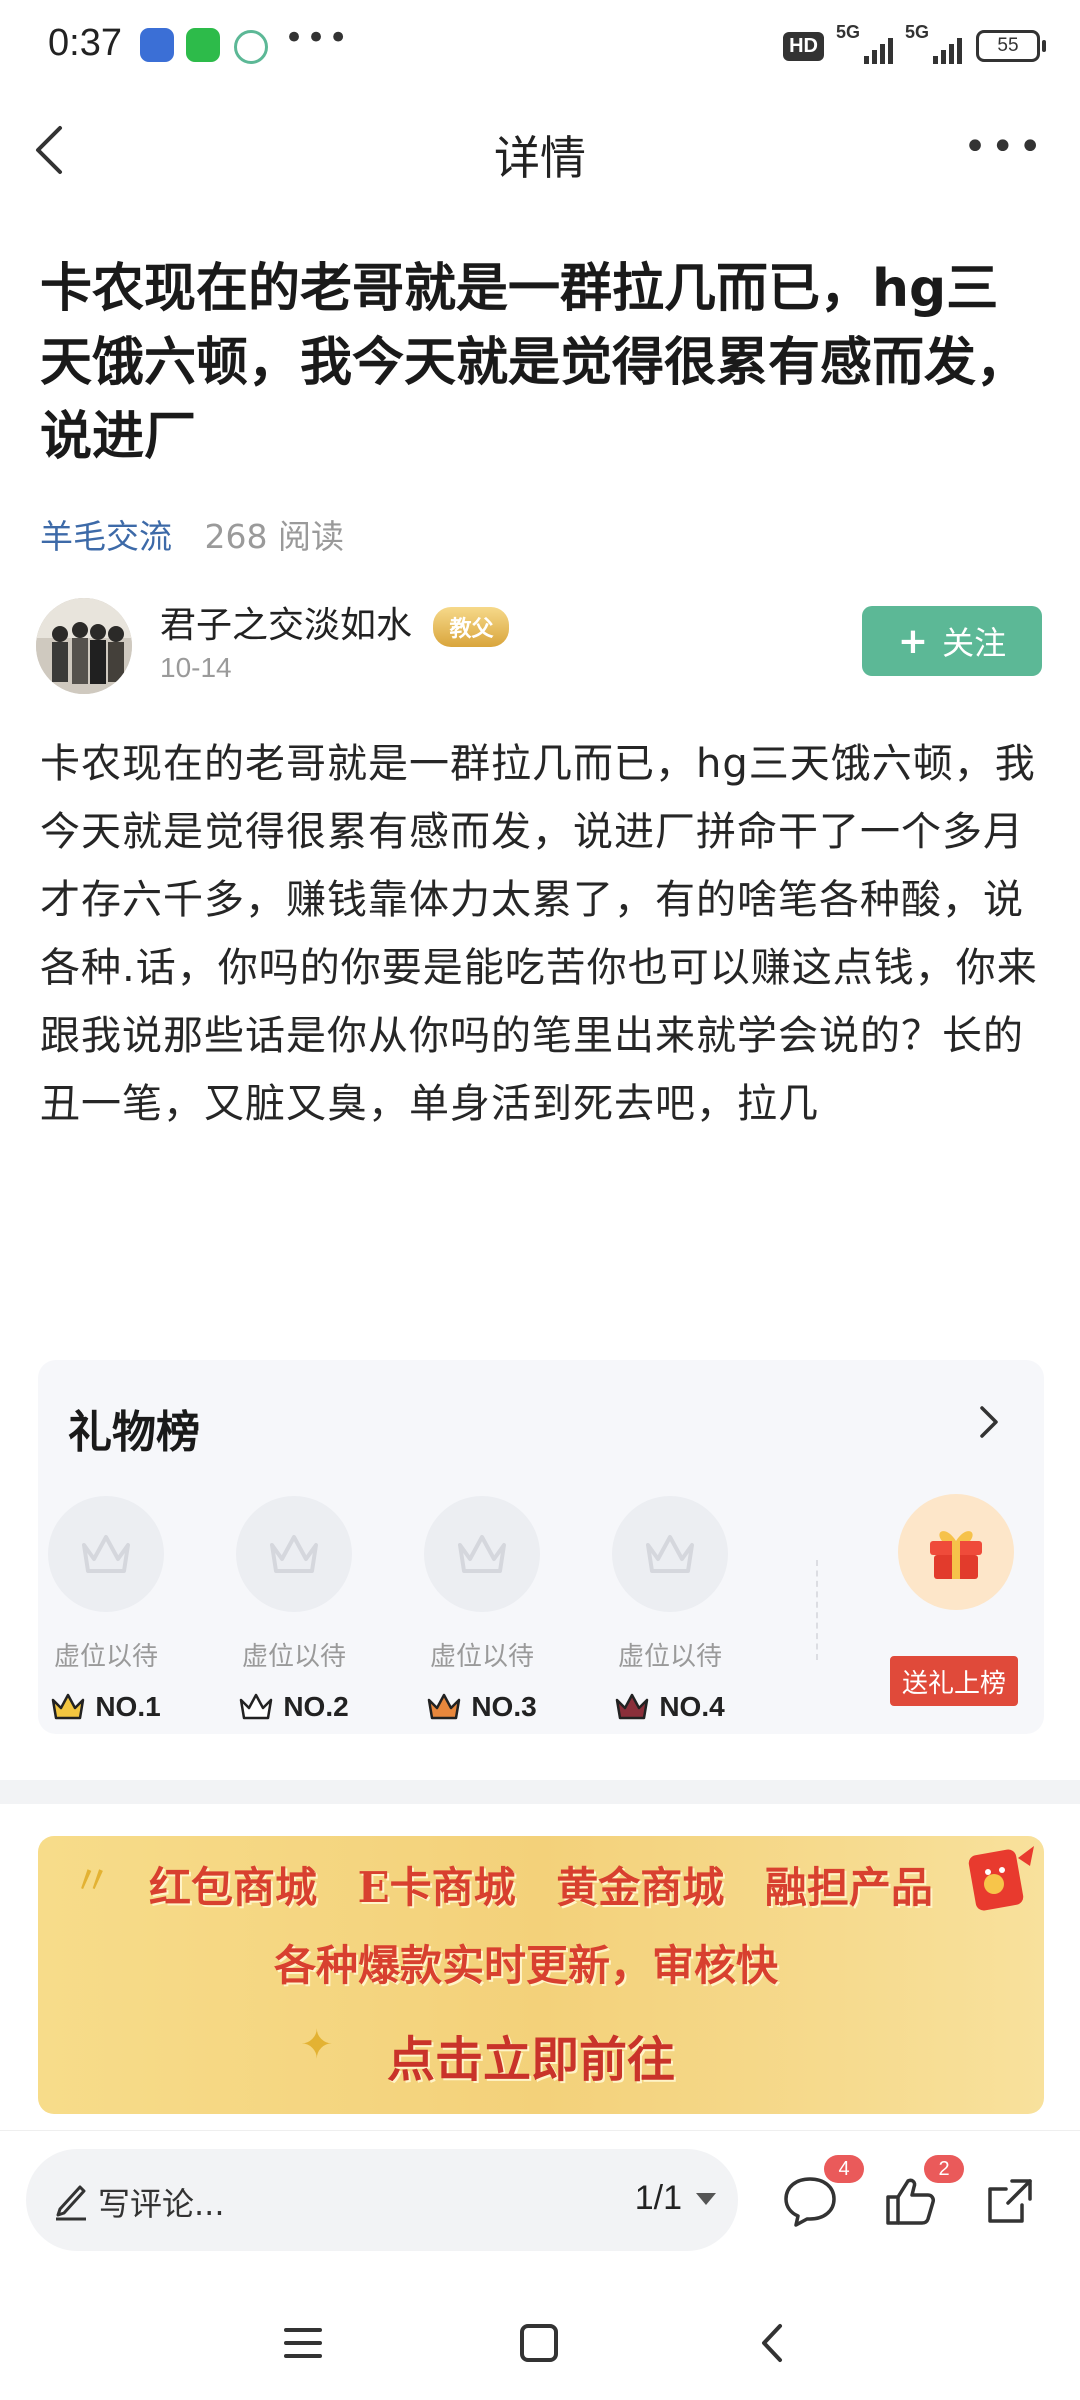 The image size is (1080, 2400). I want to click on rank-label: NO.4, so click(670, 1707).